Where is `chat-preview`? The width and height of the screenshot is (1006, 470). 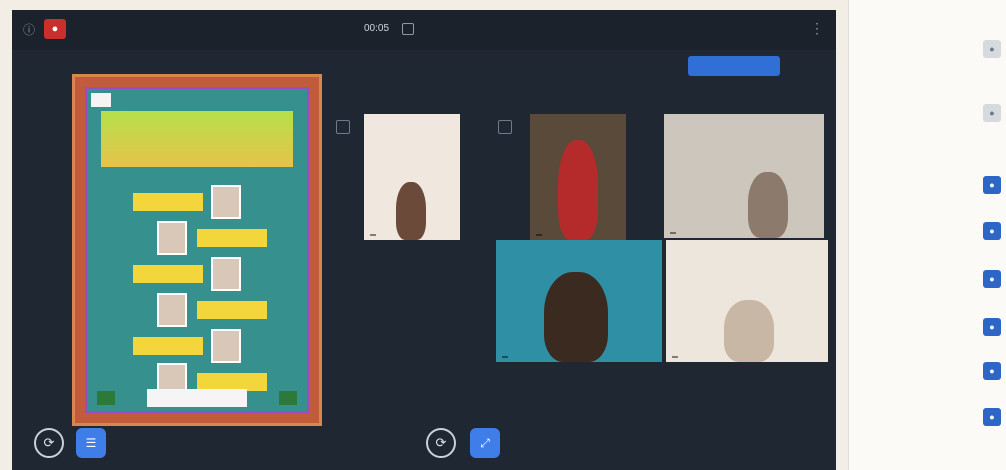
chat-preview is located at coordinates (816, 433).